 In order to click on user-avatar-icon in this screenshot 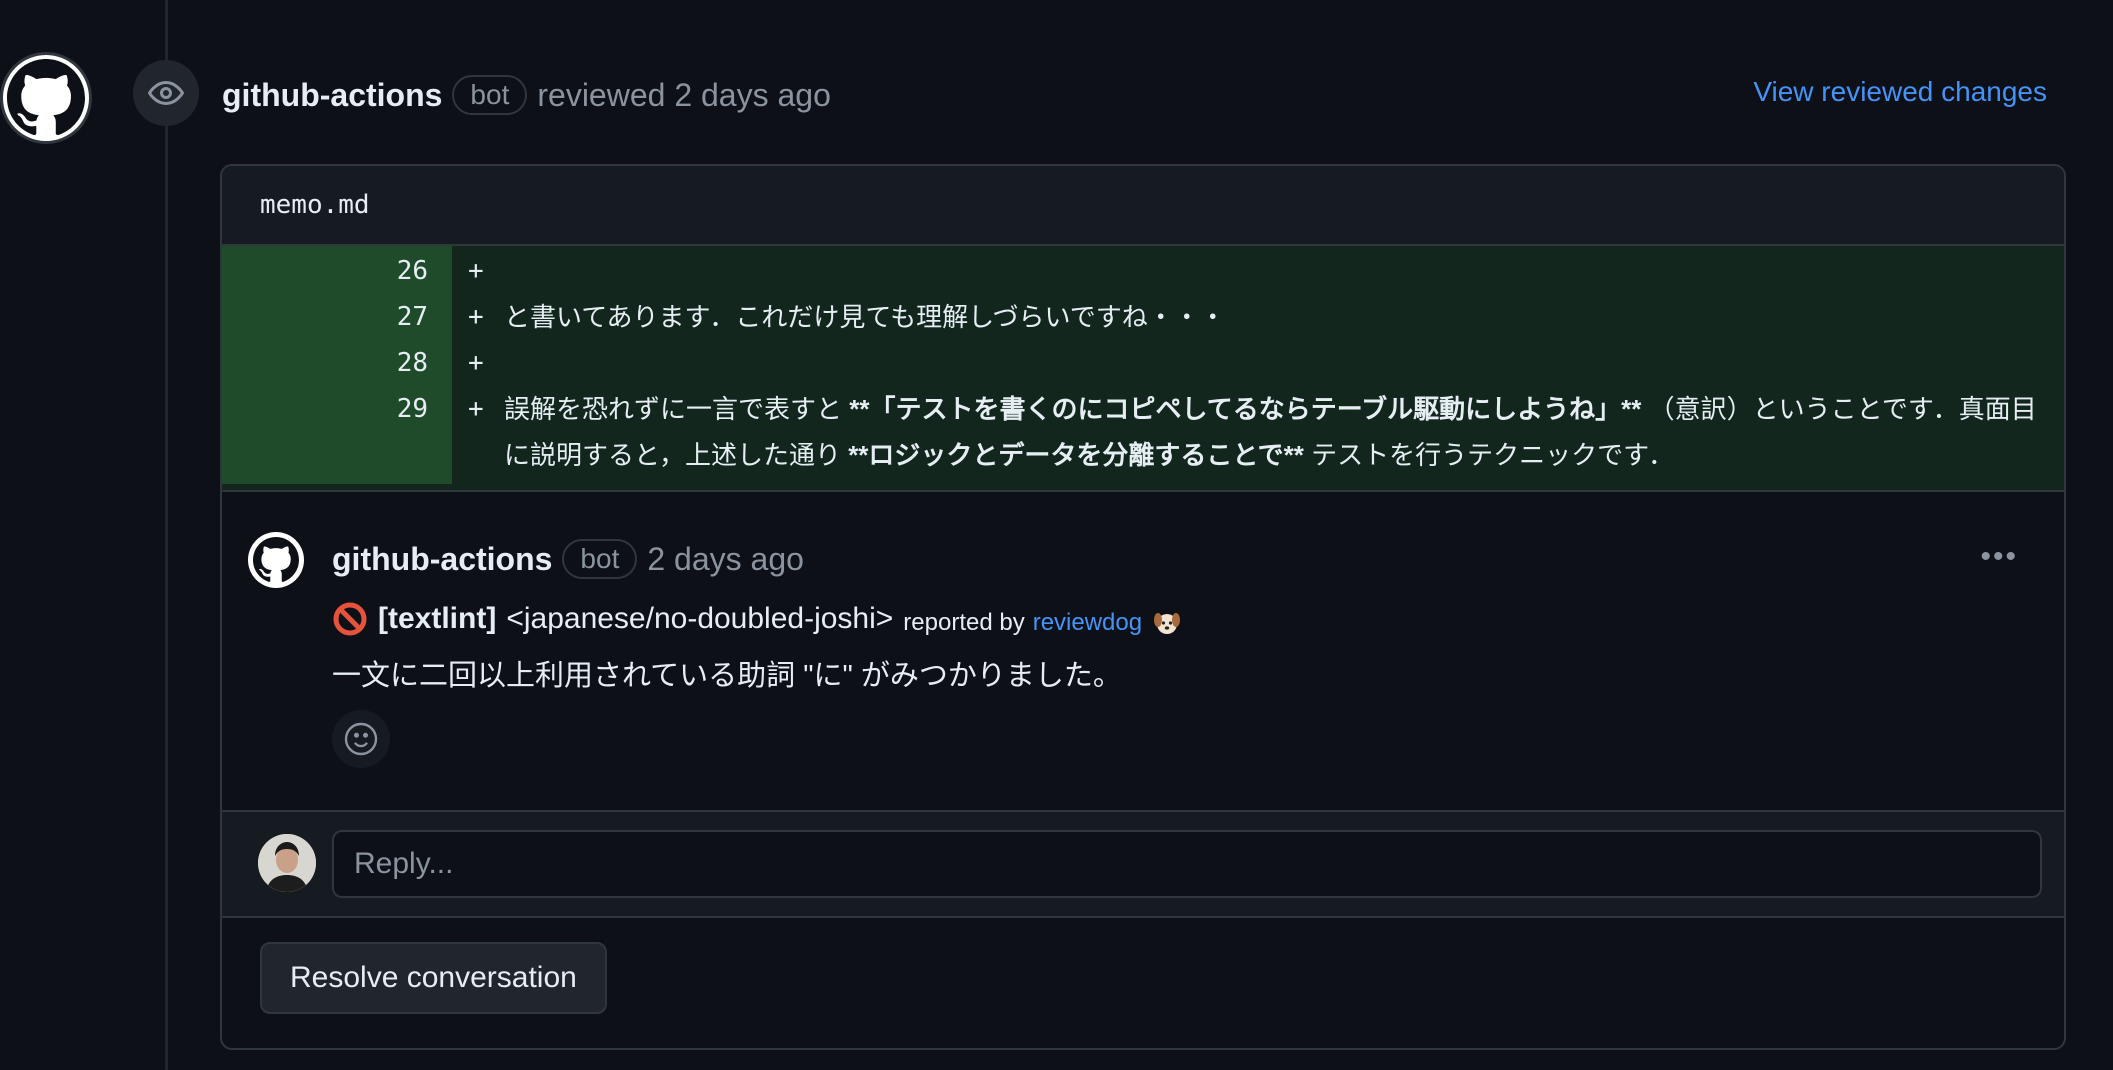, I will do `click(287, 863)`.